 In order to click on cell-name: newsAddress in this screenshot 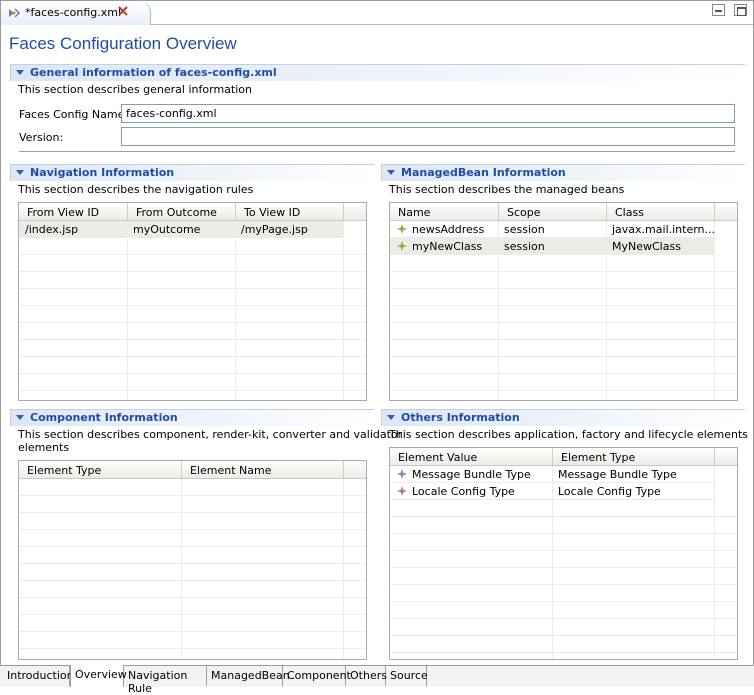, I will do `click(448, 229)`.